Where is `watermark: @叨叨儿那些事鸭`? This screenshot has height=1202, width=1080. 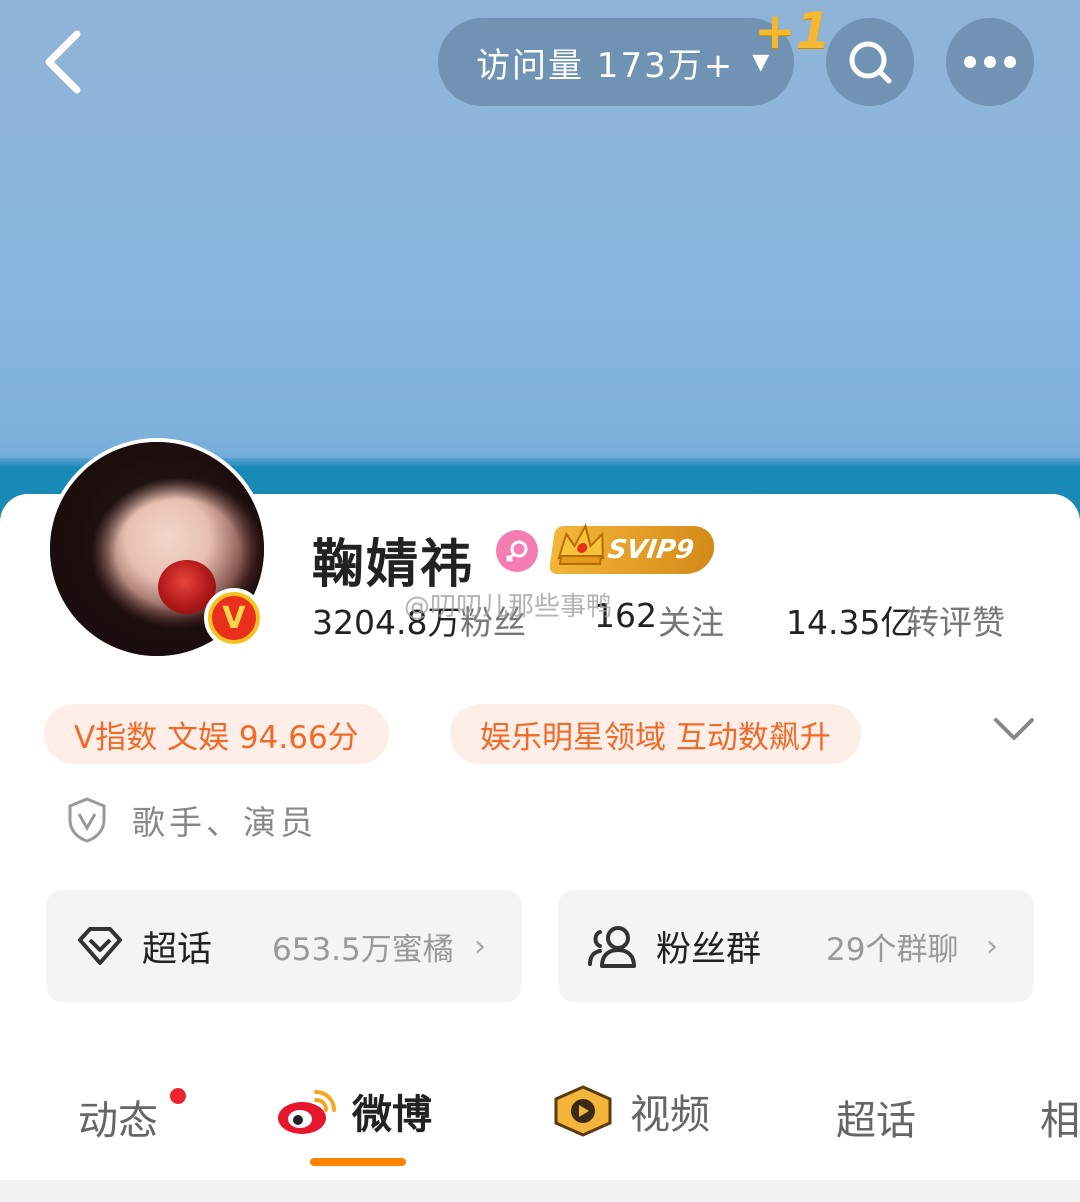
watermark: @叨叨儿那些事鸭 is located at coordinates (508, 607).